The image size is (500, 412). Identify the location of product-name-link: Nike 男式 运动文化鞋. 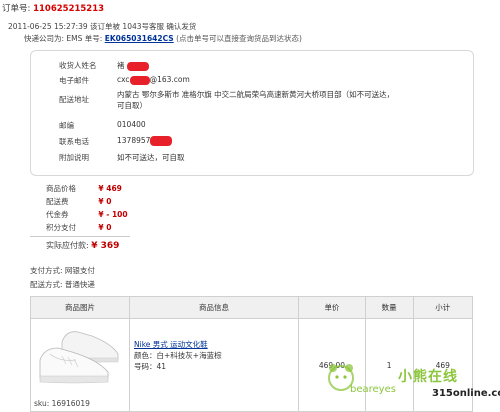
(215, 344).